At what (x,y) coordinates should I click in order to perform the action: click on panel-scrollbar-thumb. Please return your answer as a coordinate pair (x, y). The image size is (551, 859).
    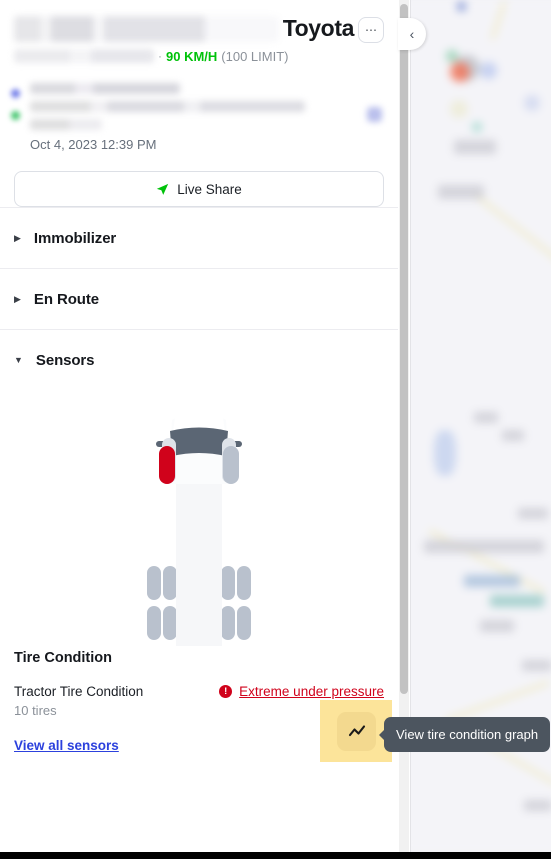
    Looking at the image, I should click on (404, 349).